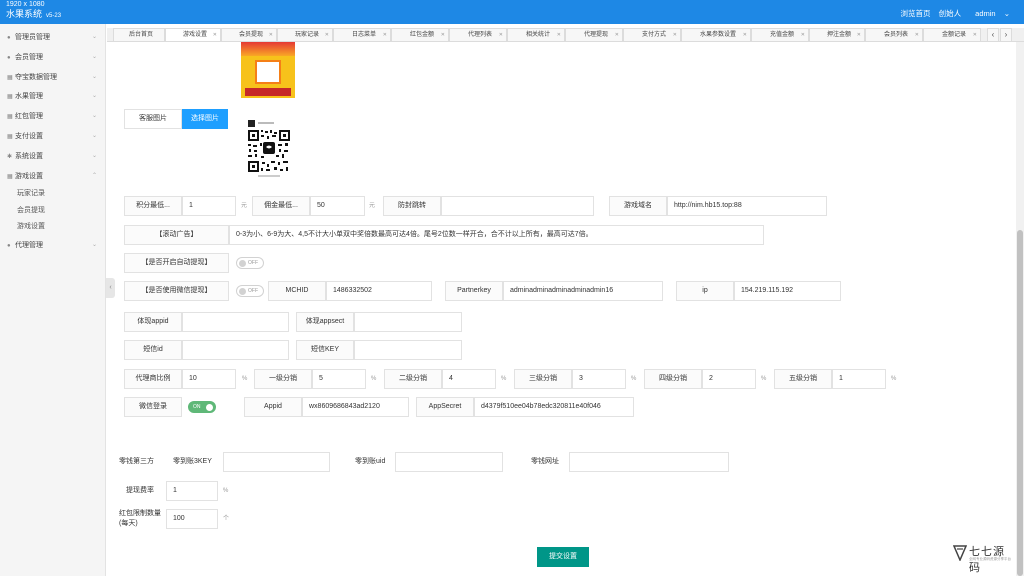 This screenshot has height=576, width=1024. What do you see at coordinates (469, 379) in the screenshot?
I see `level2-input: 4` at bounding box center [469, 379].